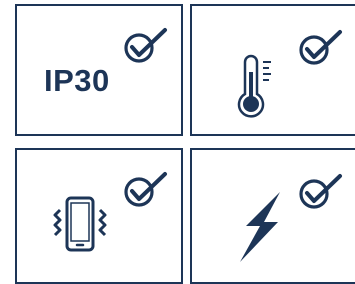  Describe the element at coordinates (80, 224) in the screenshot. I see `vibrating-phone-icon` at that location.